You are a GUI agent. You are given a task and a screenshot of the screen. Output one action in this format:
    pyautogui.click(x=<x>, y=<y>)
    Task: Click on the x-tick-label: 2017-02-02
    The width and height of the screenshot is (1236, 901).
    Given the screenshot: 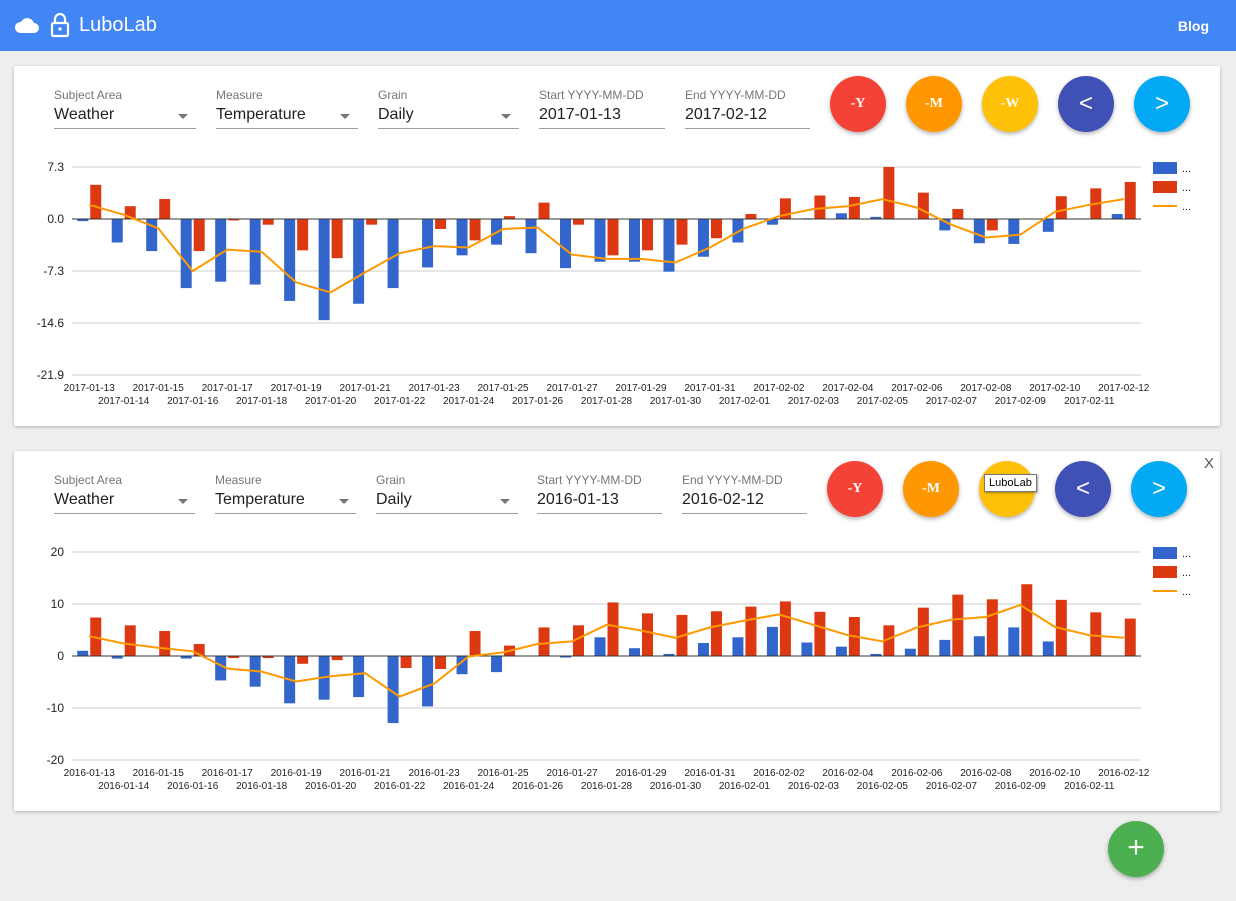 What is the action you would take?
    pyautogui.click(x=779, y=388)
    